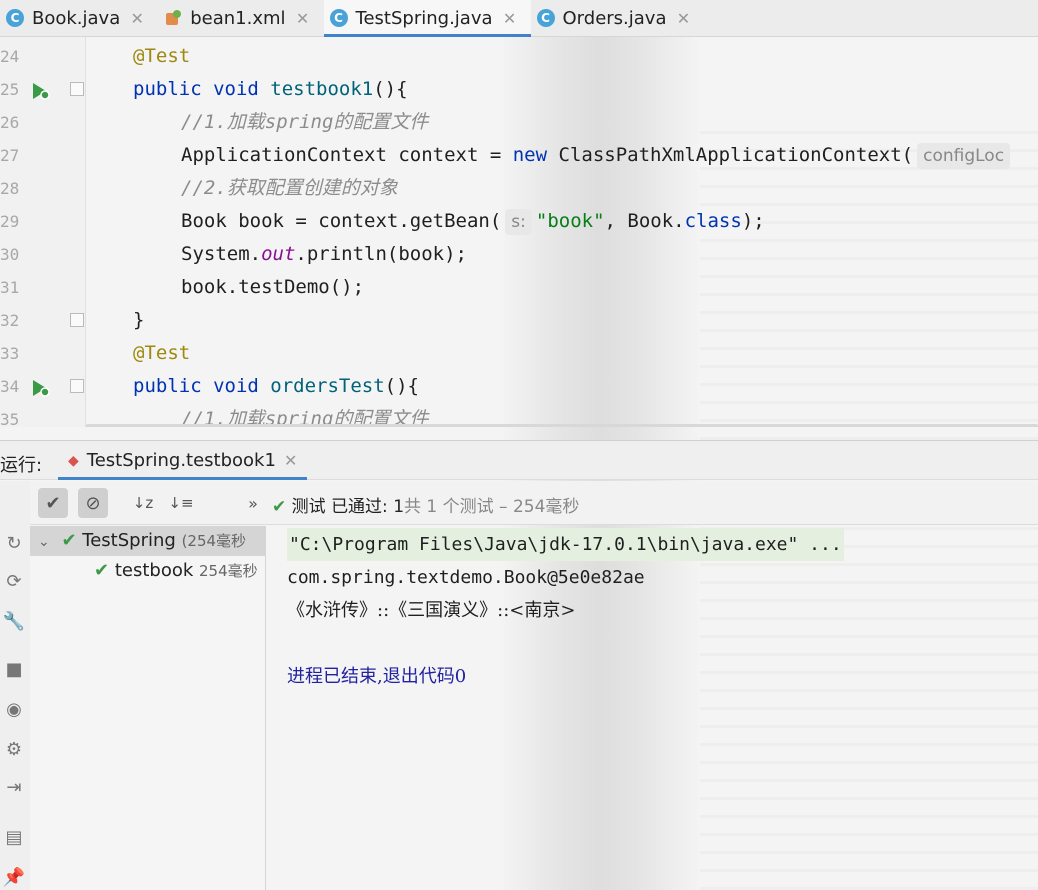 This screenshot has height=890, width=1038. I want to click on test-status: ✔ 测试 已通过: 1共 1 个测试 – 254毫秒, so click(425, 504).